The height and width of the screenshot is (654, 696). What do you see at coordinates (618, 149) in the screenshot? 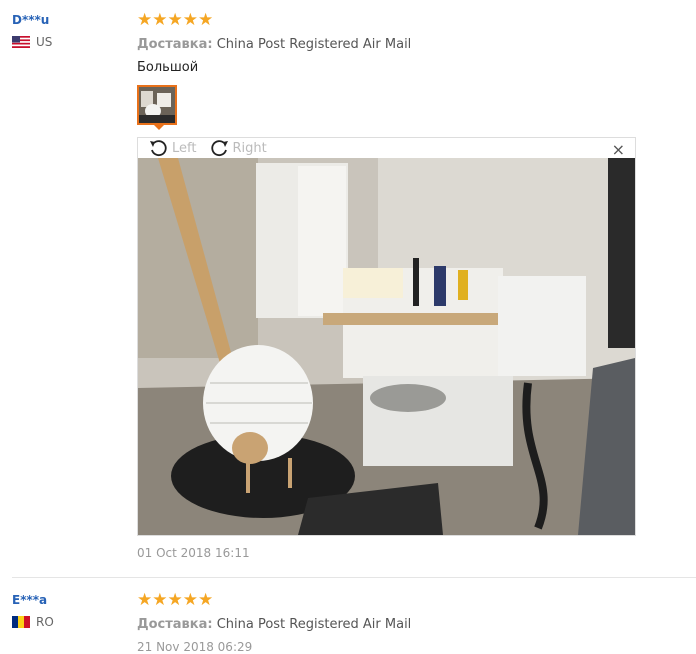
I see `close-icon: ×` at bounding box center [618, 149].